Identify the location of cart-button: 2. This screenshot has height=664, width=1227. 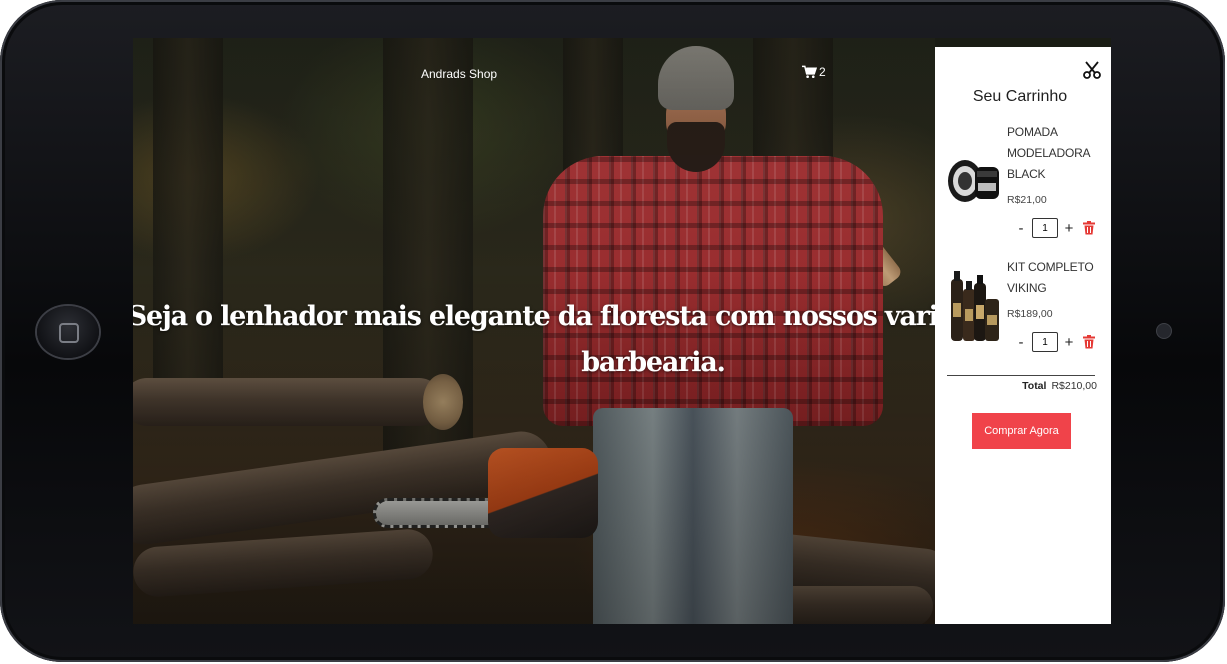
(814, 72).